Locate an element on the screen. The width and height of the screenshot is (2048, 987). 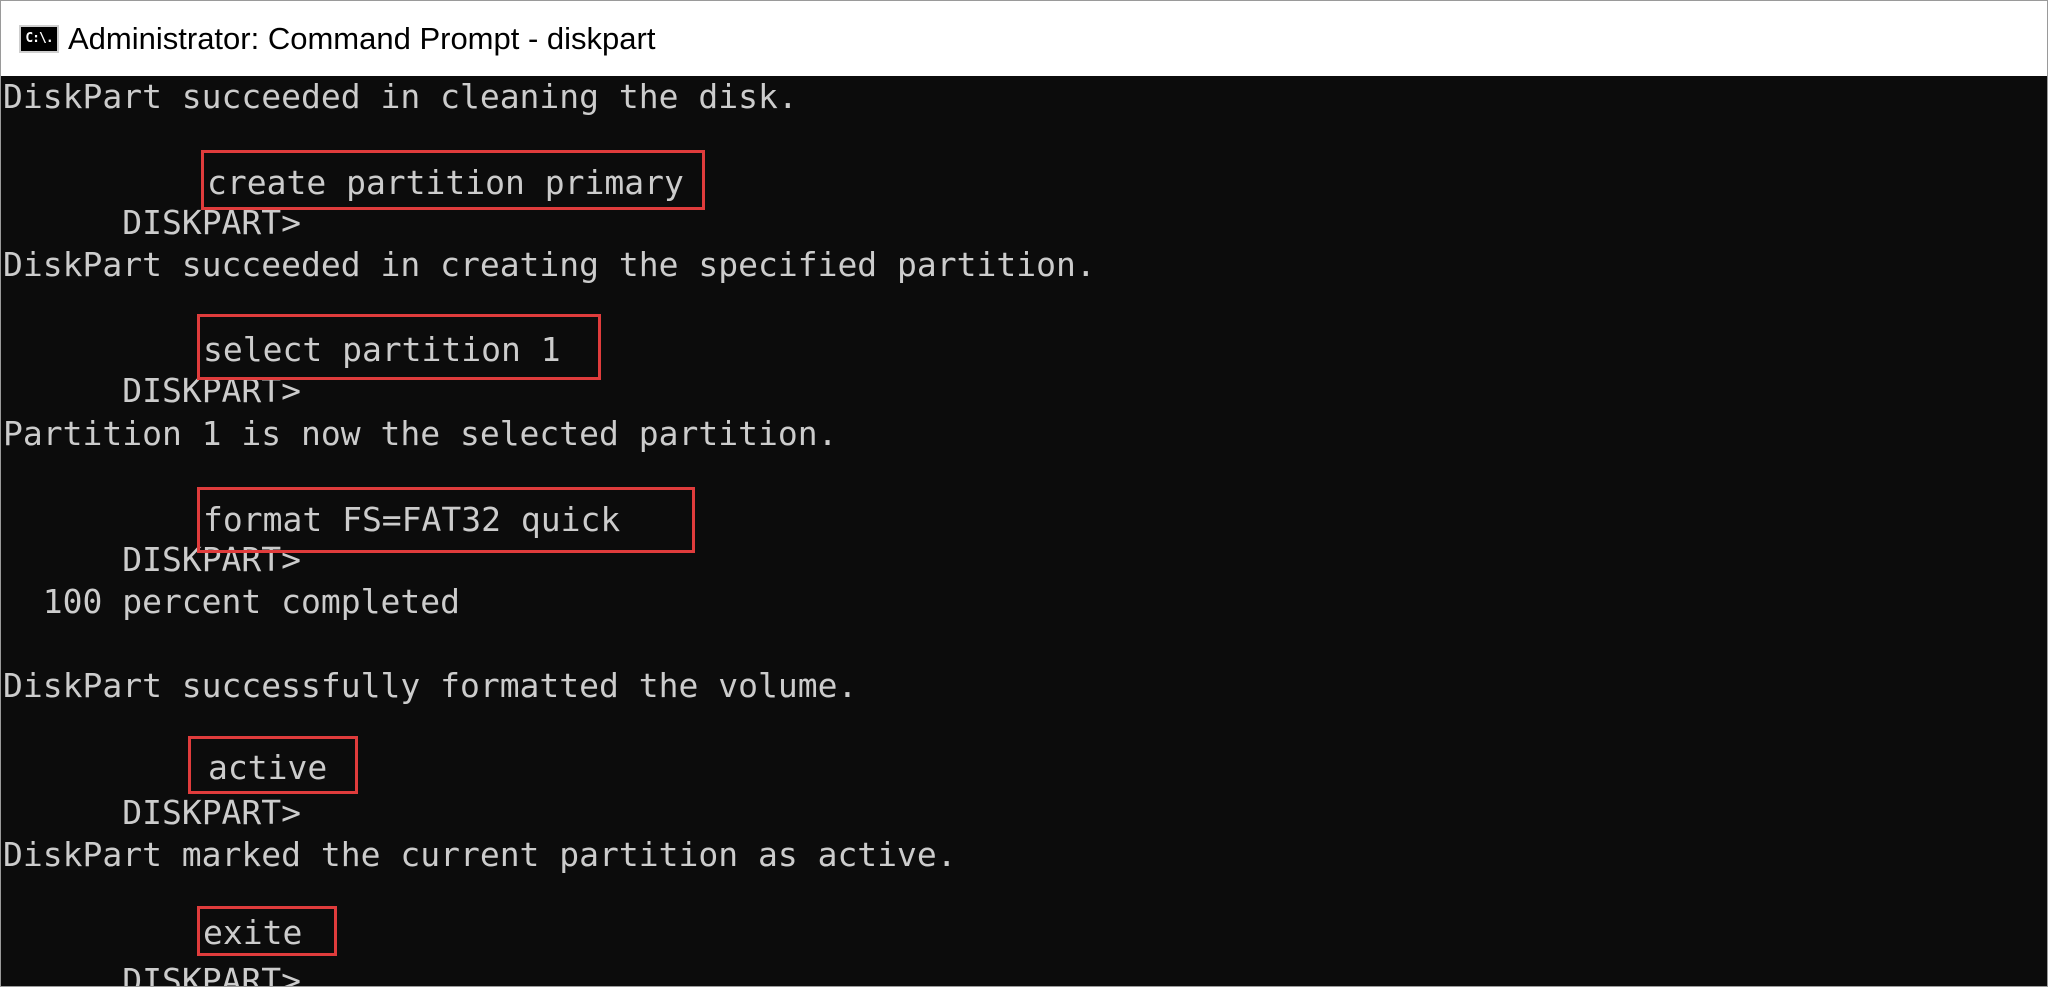
window-title: Administrator: Command Prompt - diskpart is located at coordinates (362, 38).